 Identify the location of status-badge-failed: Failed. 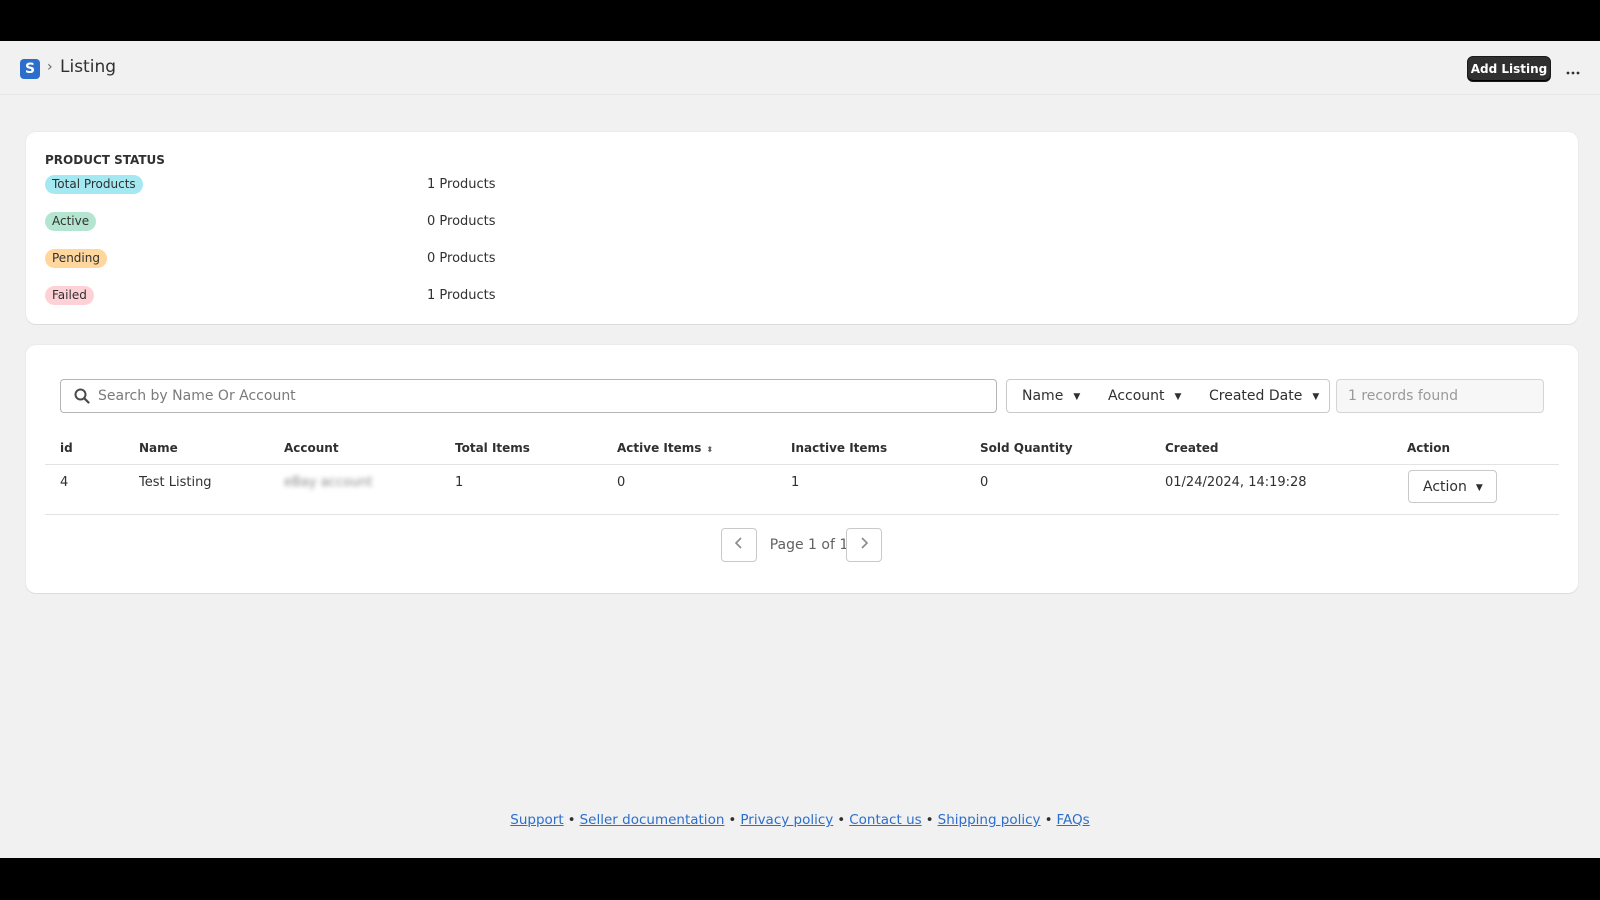
(69, 295).